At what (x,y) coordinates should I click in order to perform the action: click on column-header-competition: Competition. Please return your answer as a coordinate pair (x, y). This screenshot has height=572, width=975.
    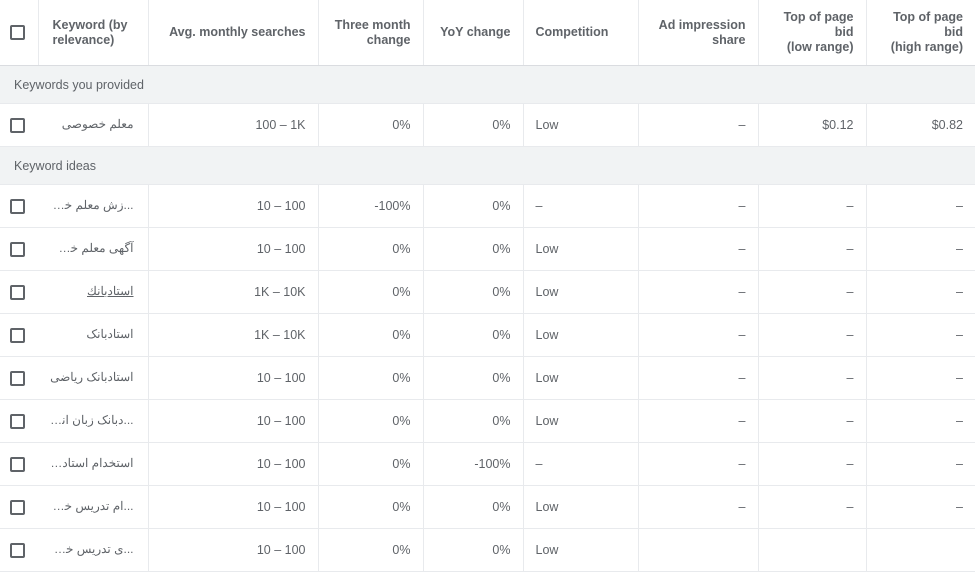
    Looking at the image, I should click on (581, 33).